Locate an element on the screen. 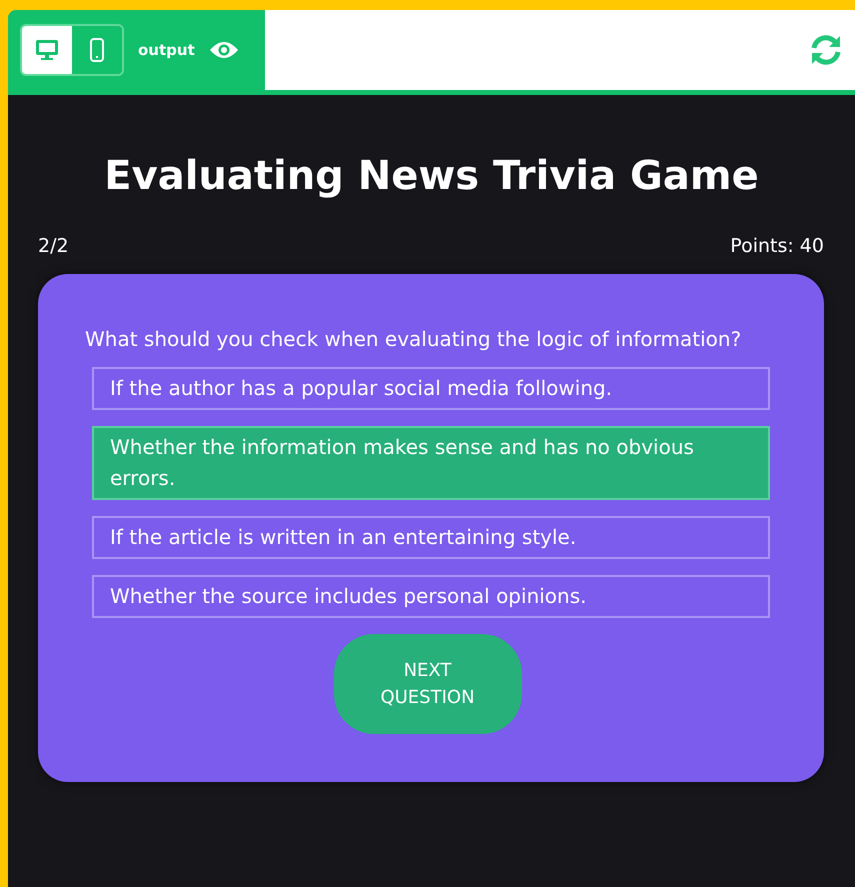 Image resolution: width=855 pixels, height=887 pixels. phone-icon is located at coordinates (97, 50).